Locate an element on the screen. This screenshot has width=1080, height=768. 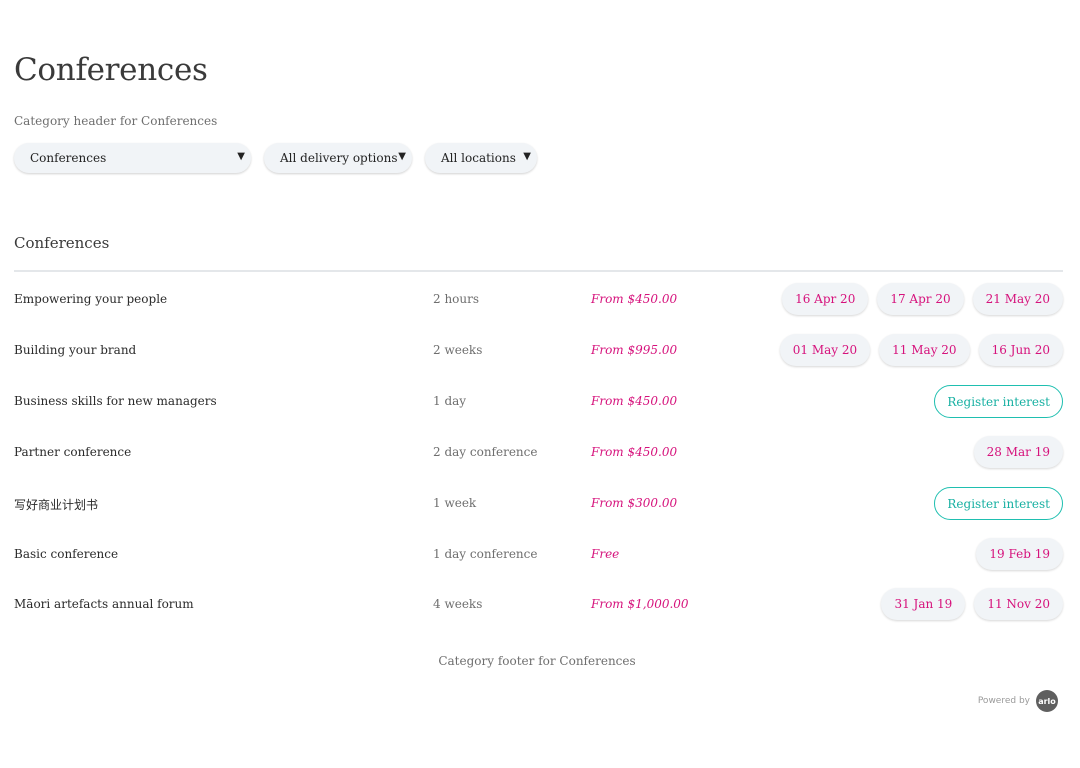
date-list: 19 Feb 19 is located at coordinates (1019, 554).